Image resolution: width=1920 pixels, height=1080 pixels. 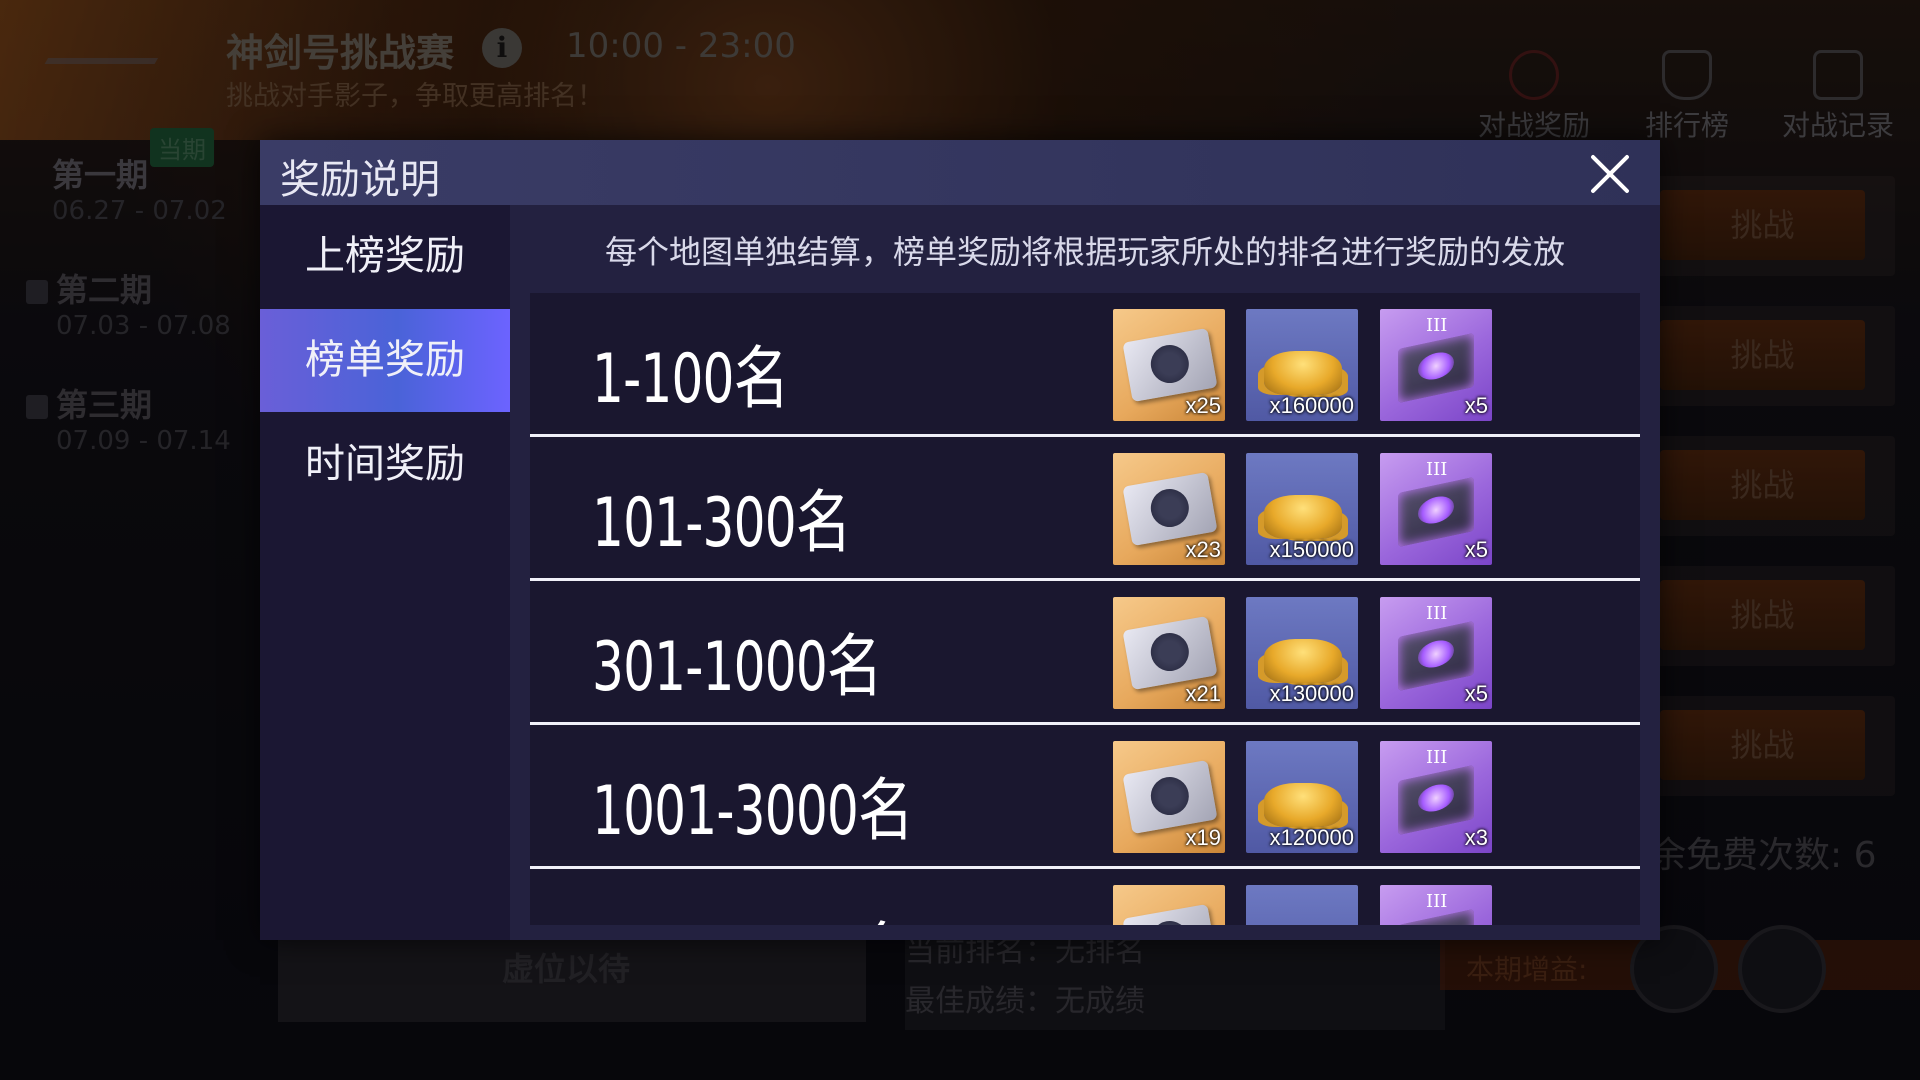 I want to click on dialog-header: 奖励说明, so click(x=960, y=172).